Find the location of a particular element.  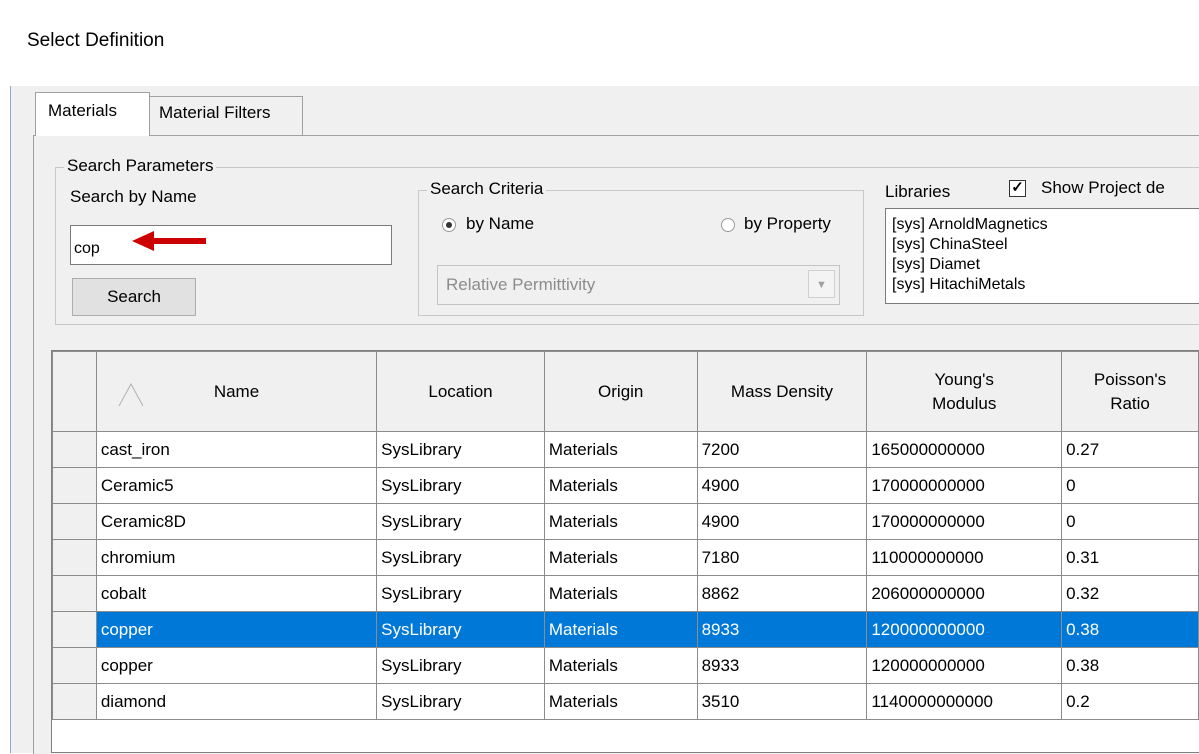

youngs-modulus-label: Young's Modulus is located at coordinates (964, 391).